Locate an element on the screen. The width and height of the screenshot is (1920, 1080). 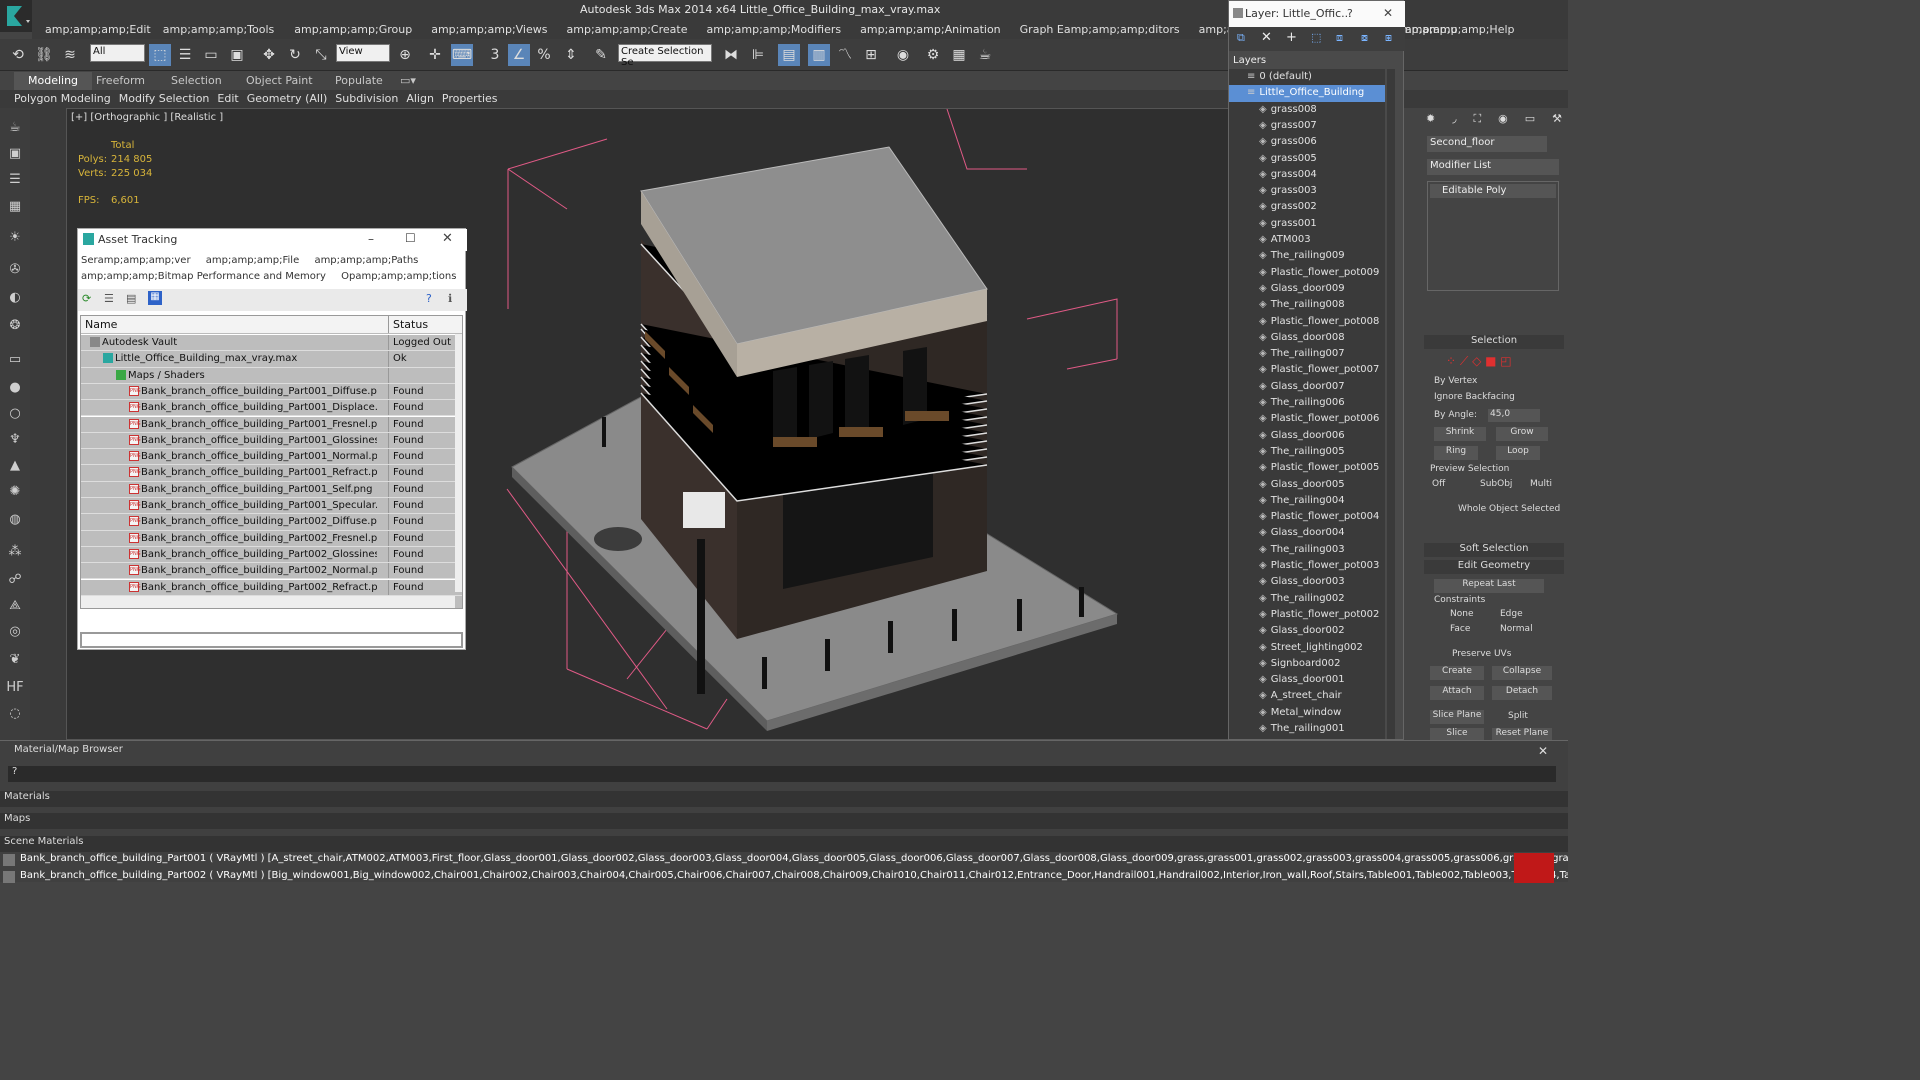
keyboard-shortcut-icon: ⌨ is located at coordinates (462, 55).